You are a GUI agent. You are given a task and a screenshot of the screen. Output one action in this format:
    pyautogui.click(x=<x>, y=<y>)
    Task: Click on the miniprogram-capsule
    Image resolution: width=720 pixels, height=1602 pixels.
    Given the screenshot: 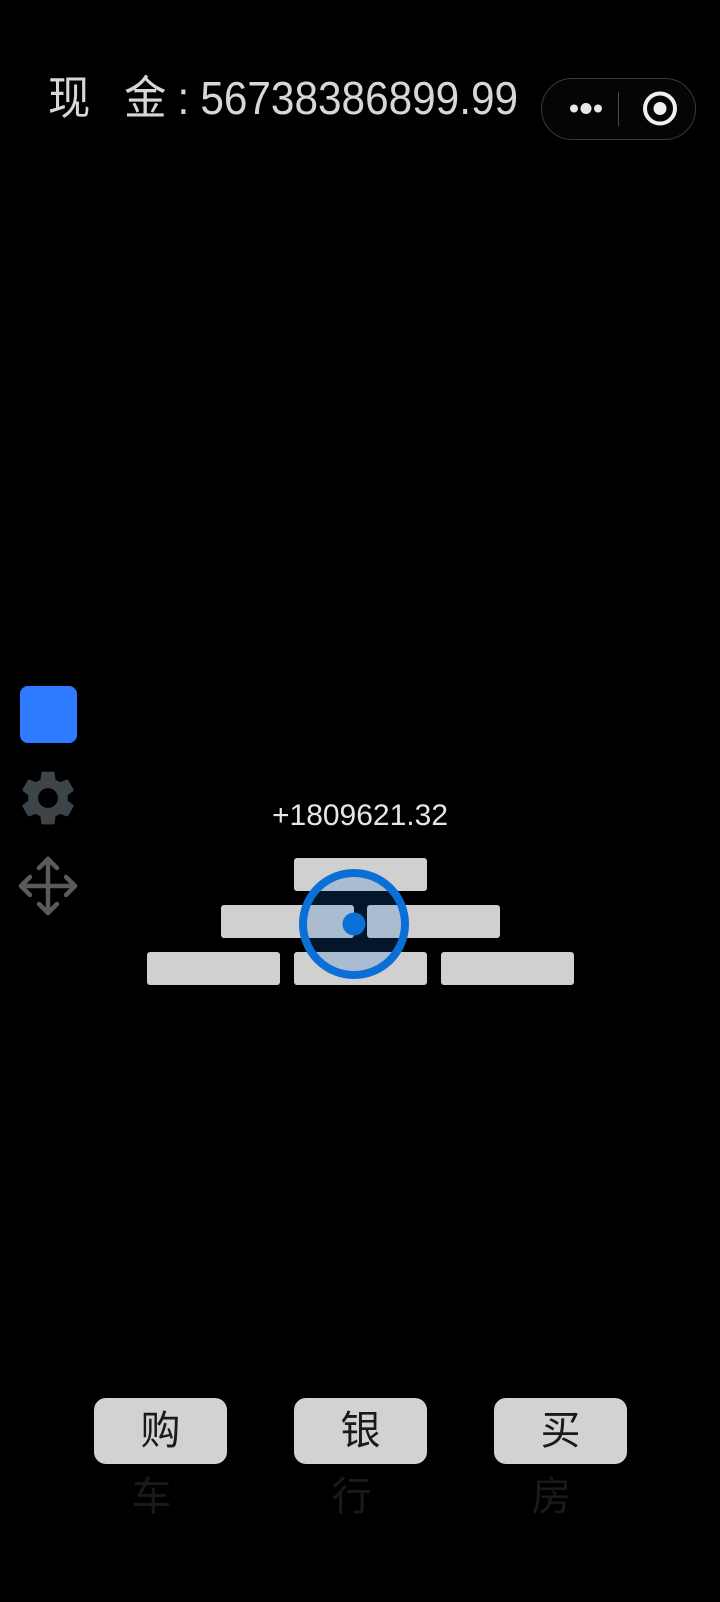 What is the action you would take?
    pyautogui.click(x=618, y=109)
    